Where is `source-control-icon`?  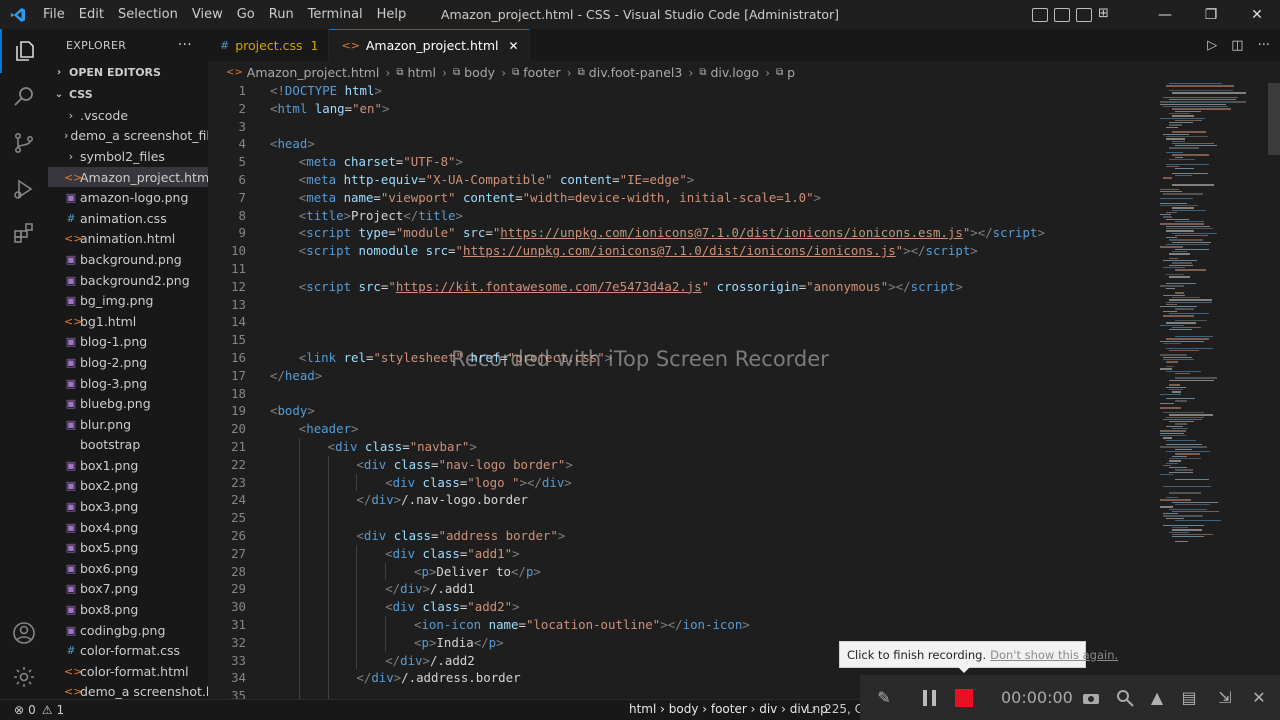
source-control-icon is located at coordinates (24, 143).